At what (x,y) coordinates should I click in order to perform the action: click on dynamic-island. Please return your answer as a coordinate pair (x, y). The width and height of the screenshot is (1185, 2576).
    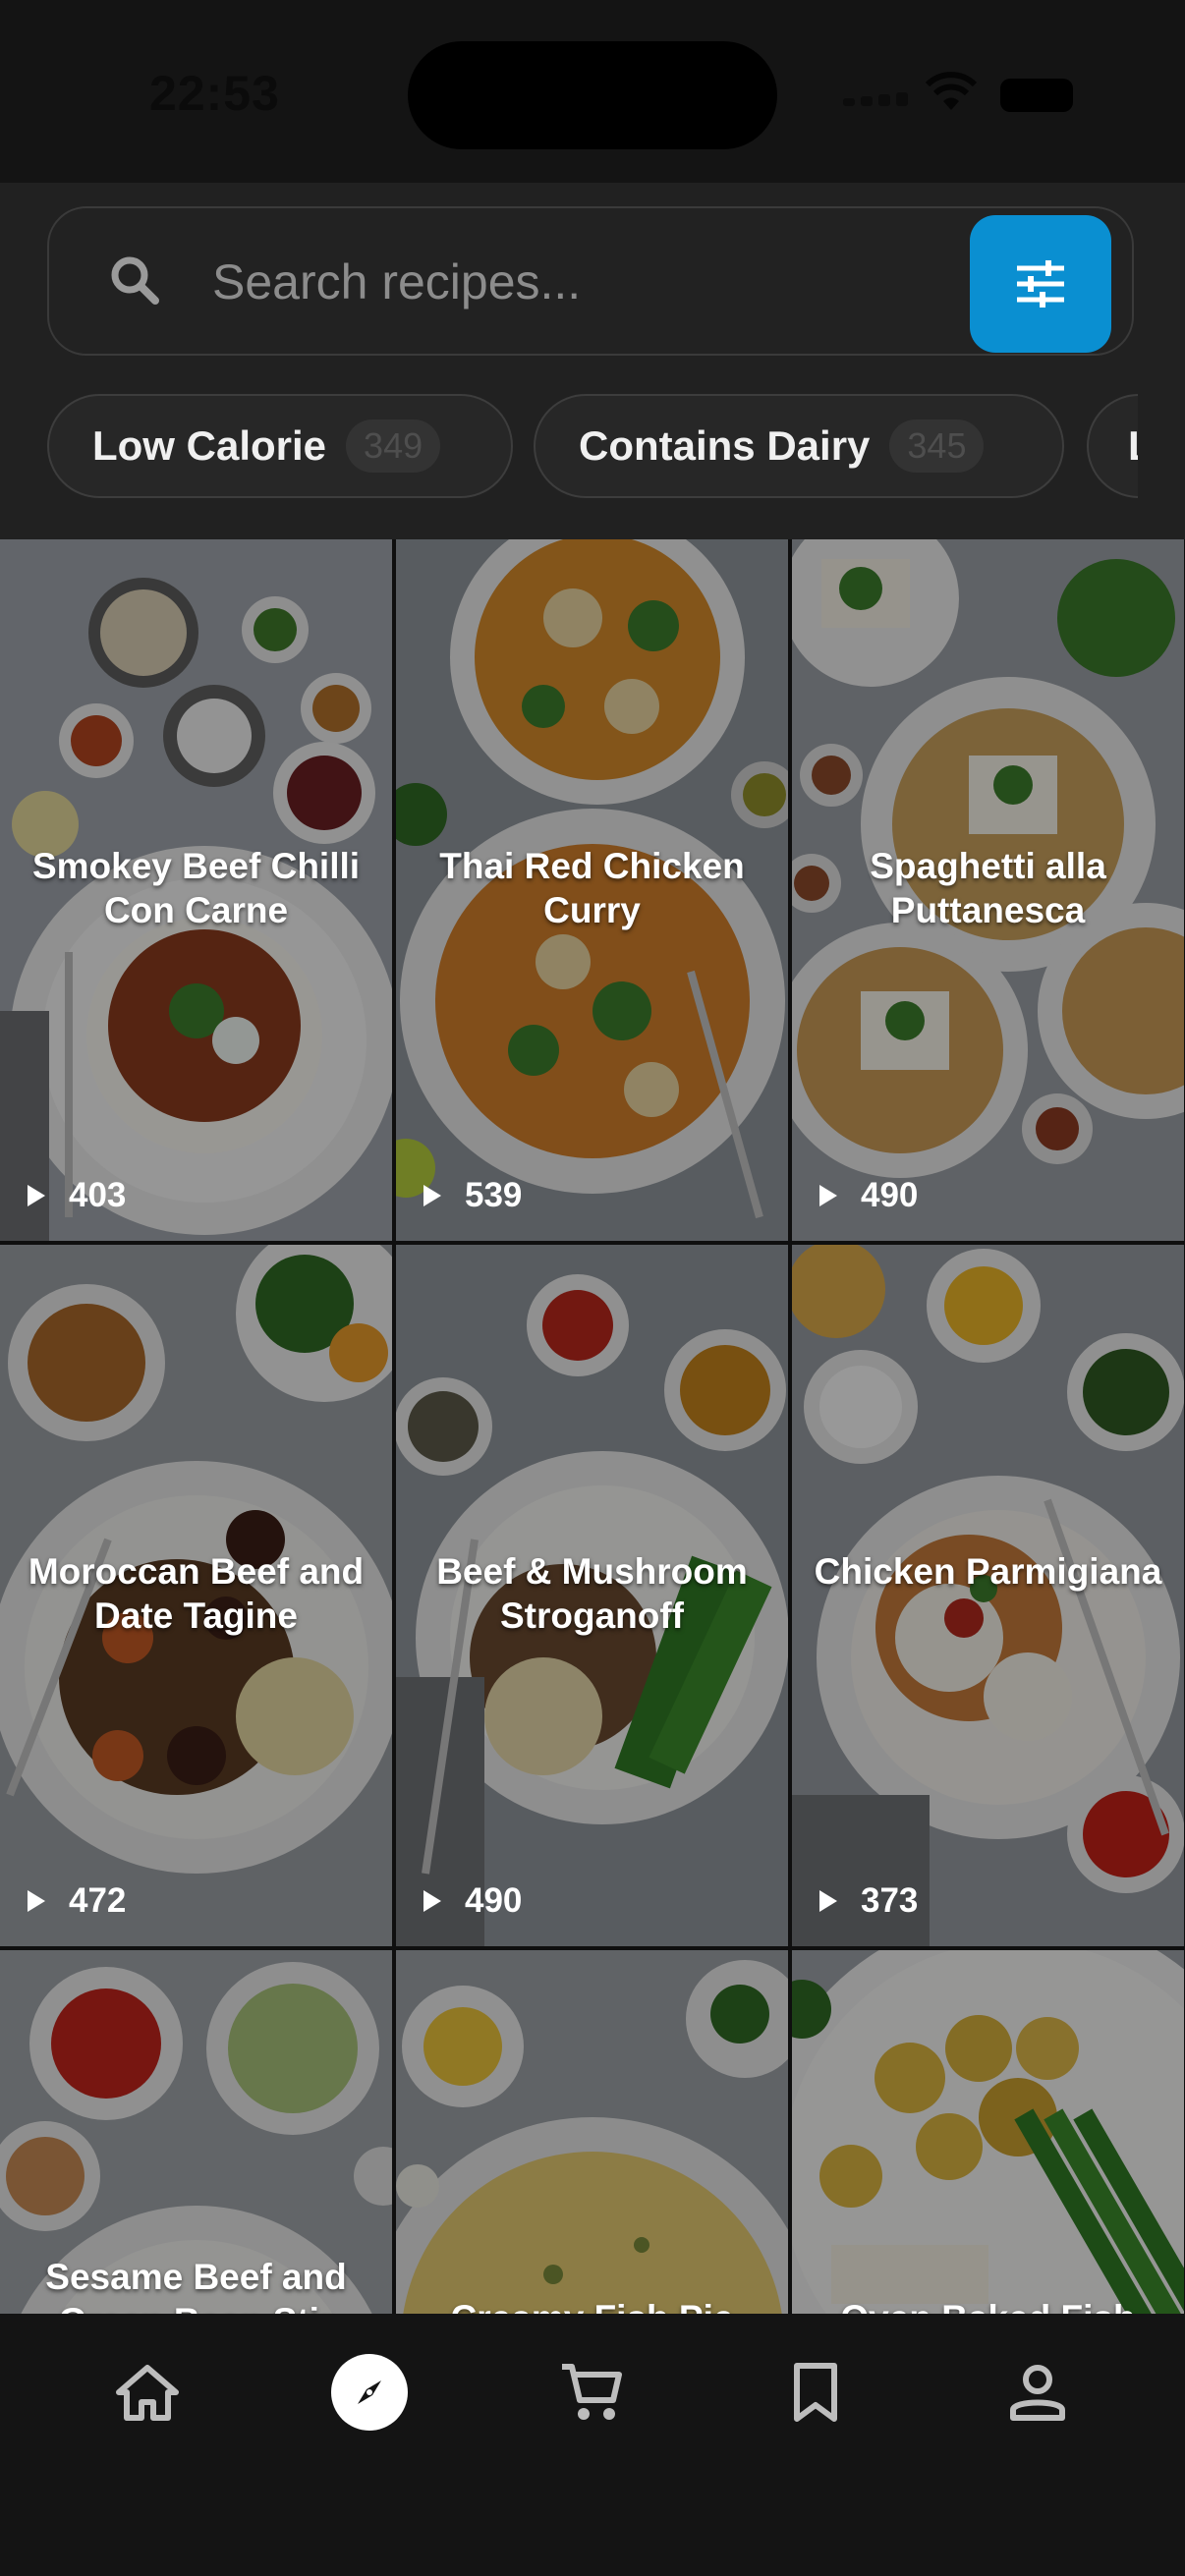
    Looking at the image, I should click on (592, 95).